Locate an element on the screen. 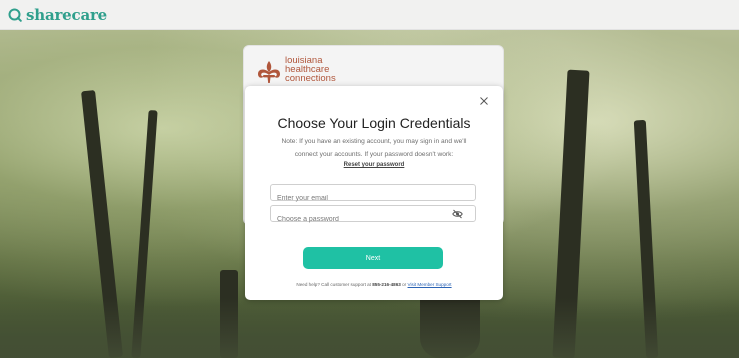 The width and height of the screenshot is (739, 358). close-button is located at coordinates (484, 101).